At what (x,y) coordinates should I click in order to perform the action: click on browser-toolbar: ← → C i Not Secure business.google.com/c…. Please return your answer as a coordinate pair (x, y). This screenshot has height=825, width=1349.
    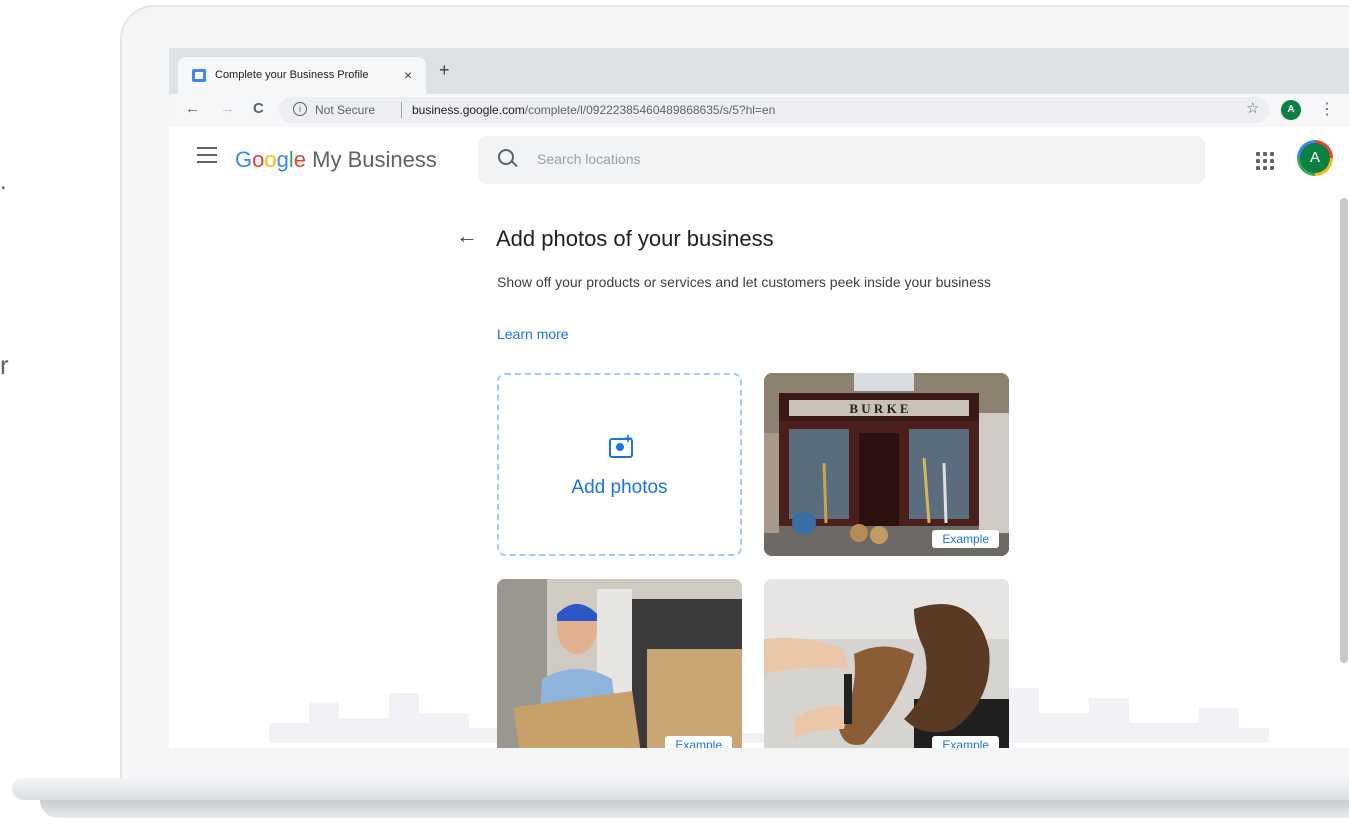
    Looking at the image, I should click on (759, 110).